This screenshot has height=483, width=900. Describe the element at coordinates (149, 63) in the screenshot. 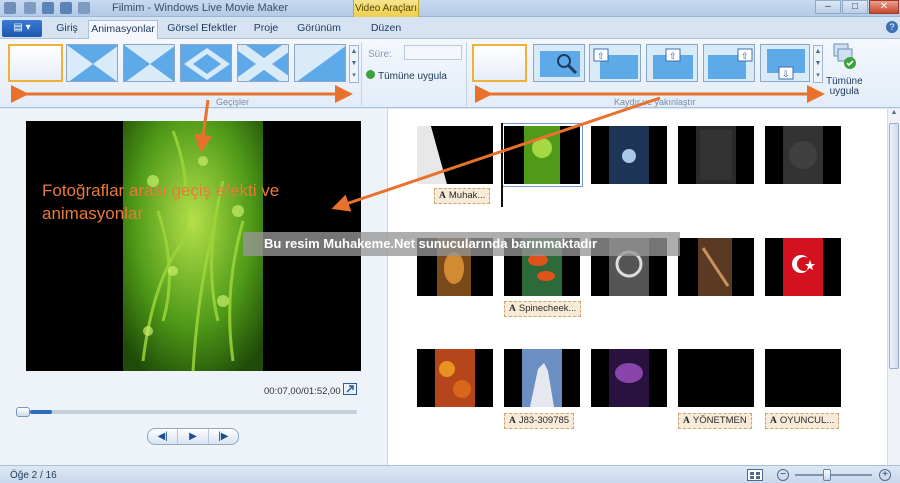

I see `transition-bowtie` at that location.